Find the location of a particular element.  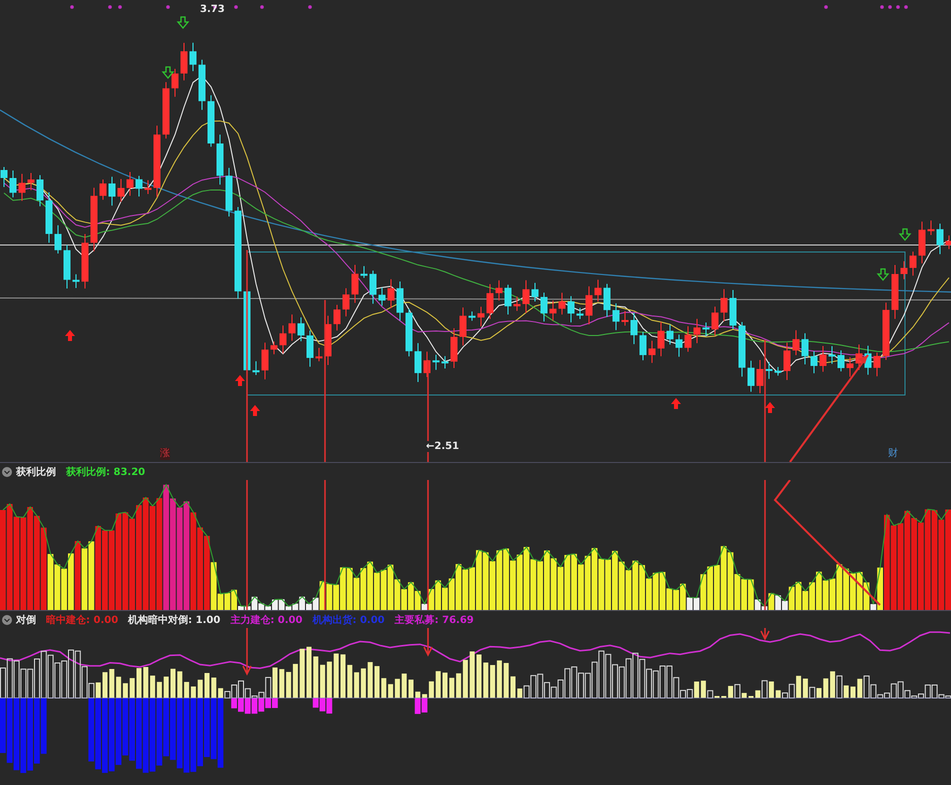

indicator-title: 获利比例 is located at coordinates (36, 472).